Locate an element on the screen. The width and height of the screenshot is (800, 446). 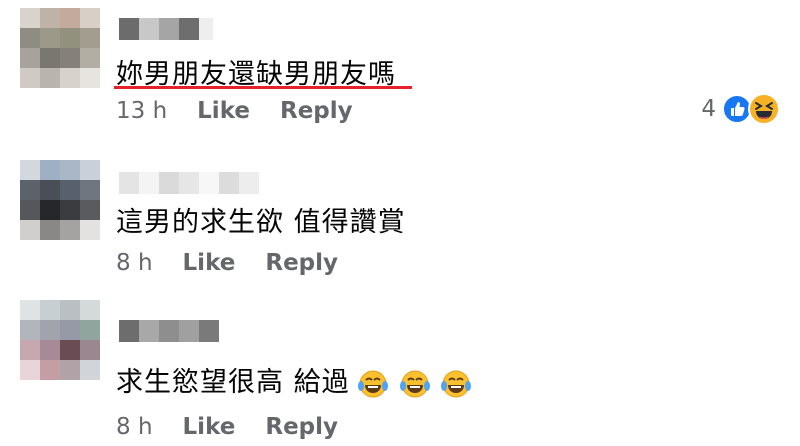
comment-text: 這男的求生欲 值得讚賞 is located at coordinates (261, 222).